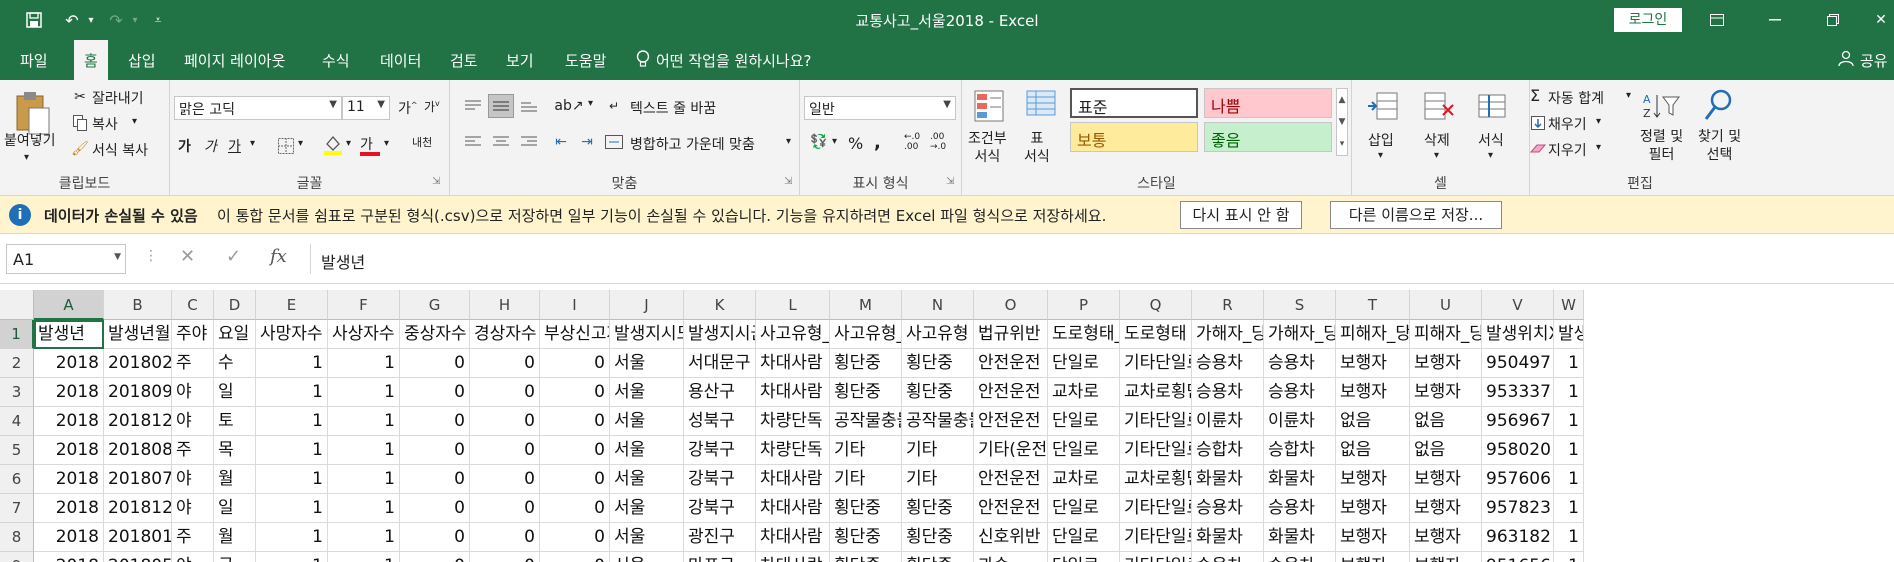 Image resolution: width=1894 pixels, height=562 pixels. I want to click on table-cell: 기타(운전자, so click(1011, 450).